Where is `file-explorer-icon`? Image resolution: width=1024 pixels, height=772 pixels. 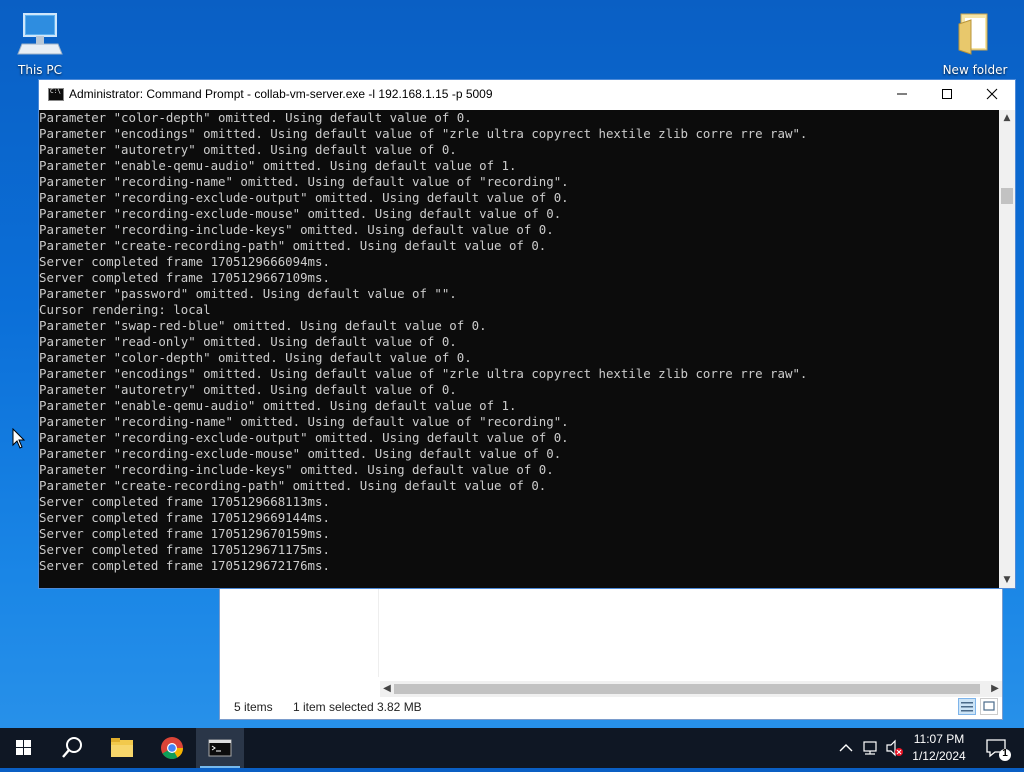
file-explorer-icon is located at coordinates (122, 747).